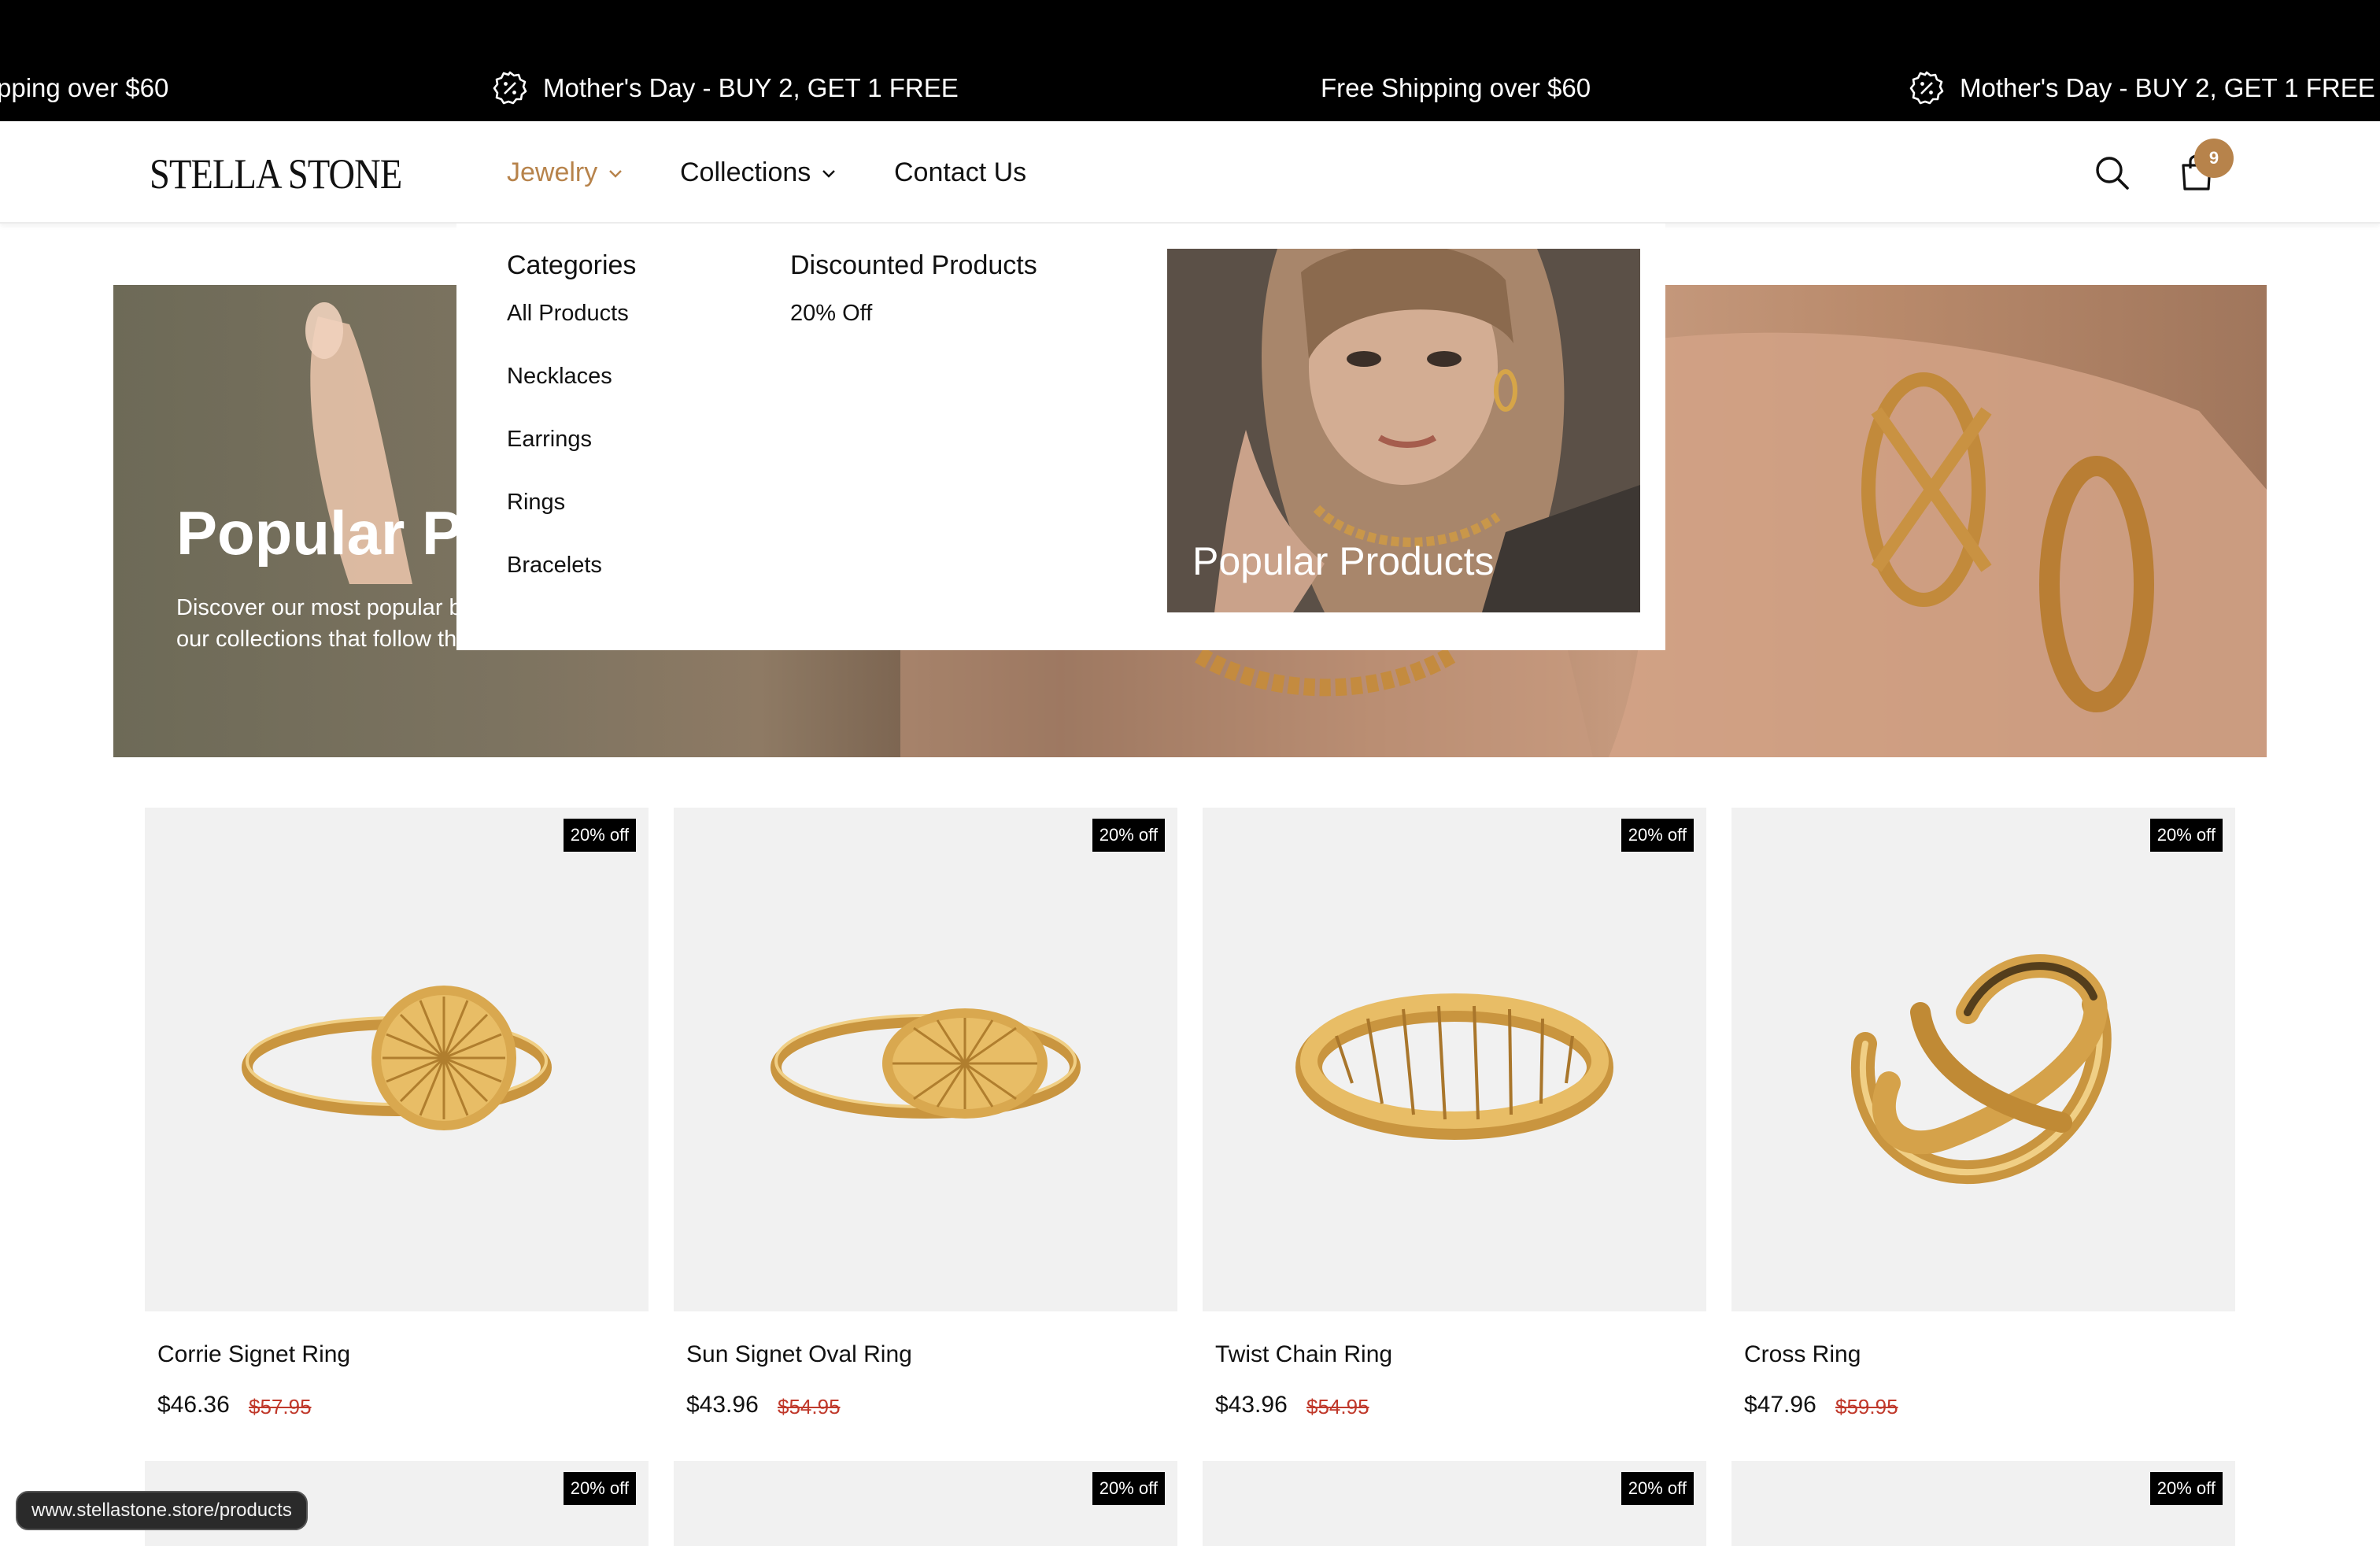 This screenshot has height=1546, width=2380. What do you see at coordinates (554, 566) in the screenshot?
I see `menu-link-bracelets: Bracelets` at bounding box center [554, 566].